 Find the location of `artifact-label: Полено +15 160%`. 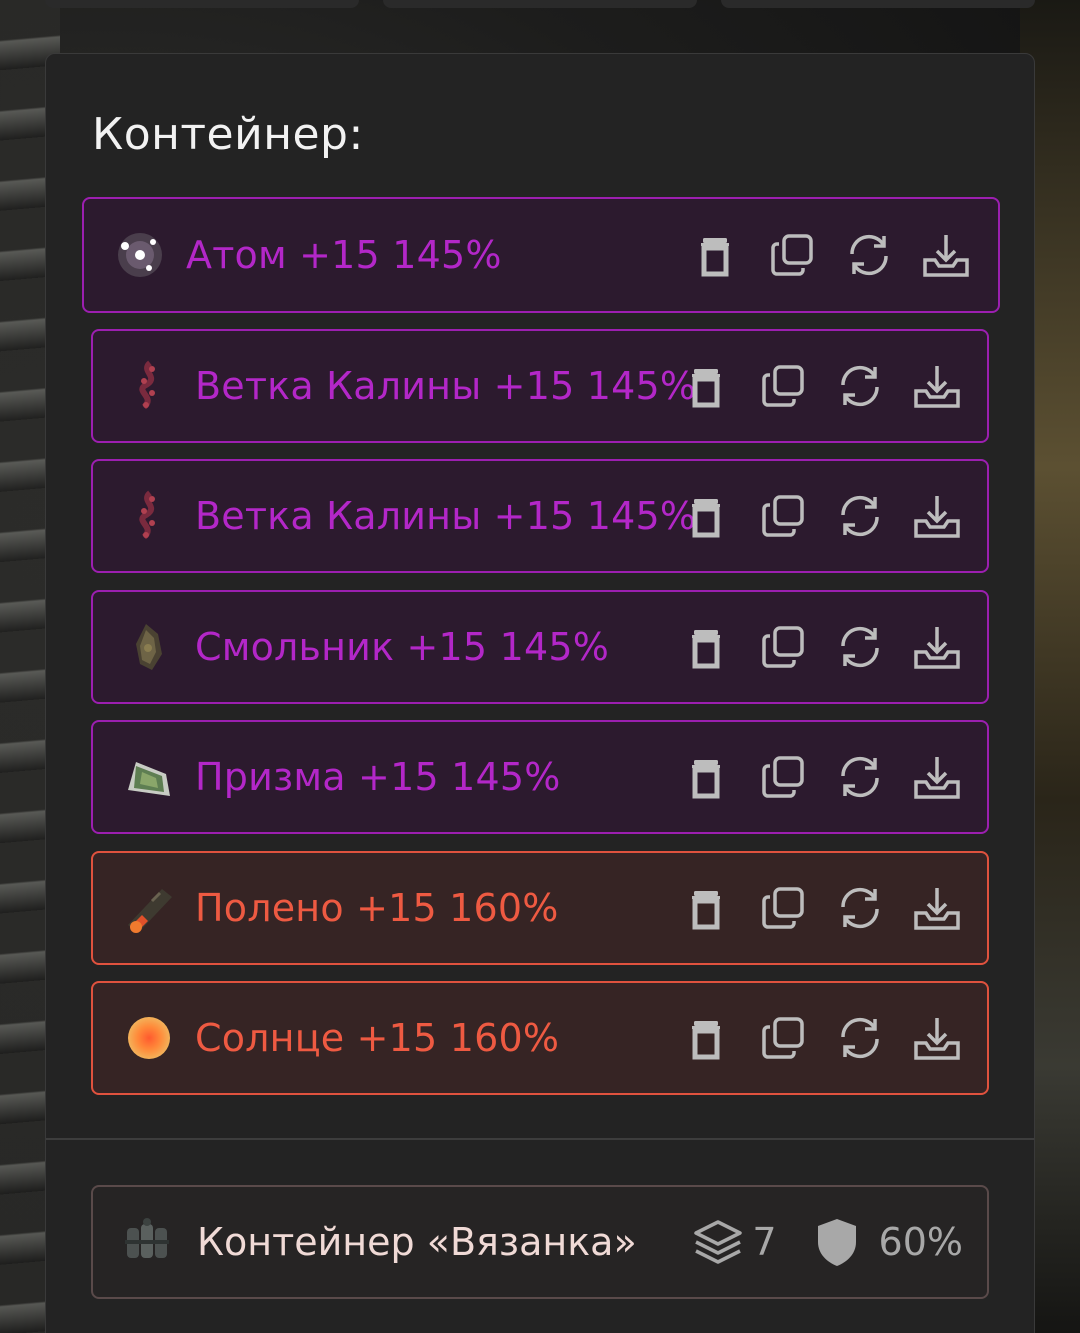

artifact-label: Полено +15 160% is located at coordinates (377, 908).